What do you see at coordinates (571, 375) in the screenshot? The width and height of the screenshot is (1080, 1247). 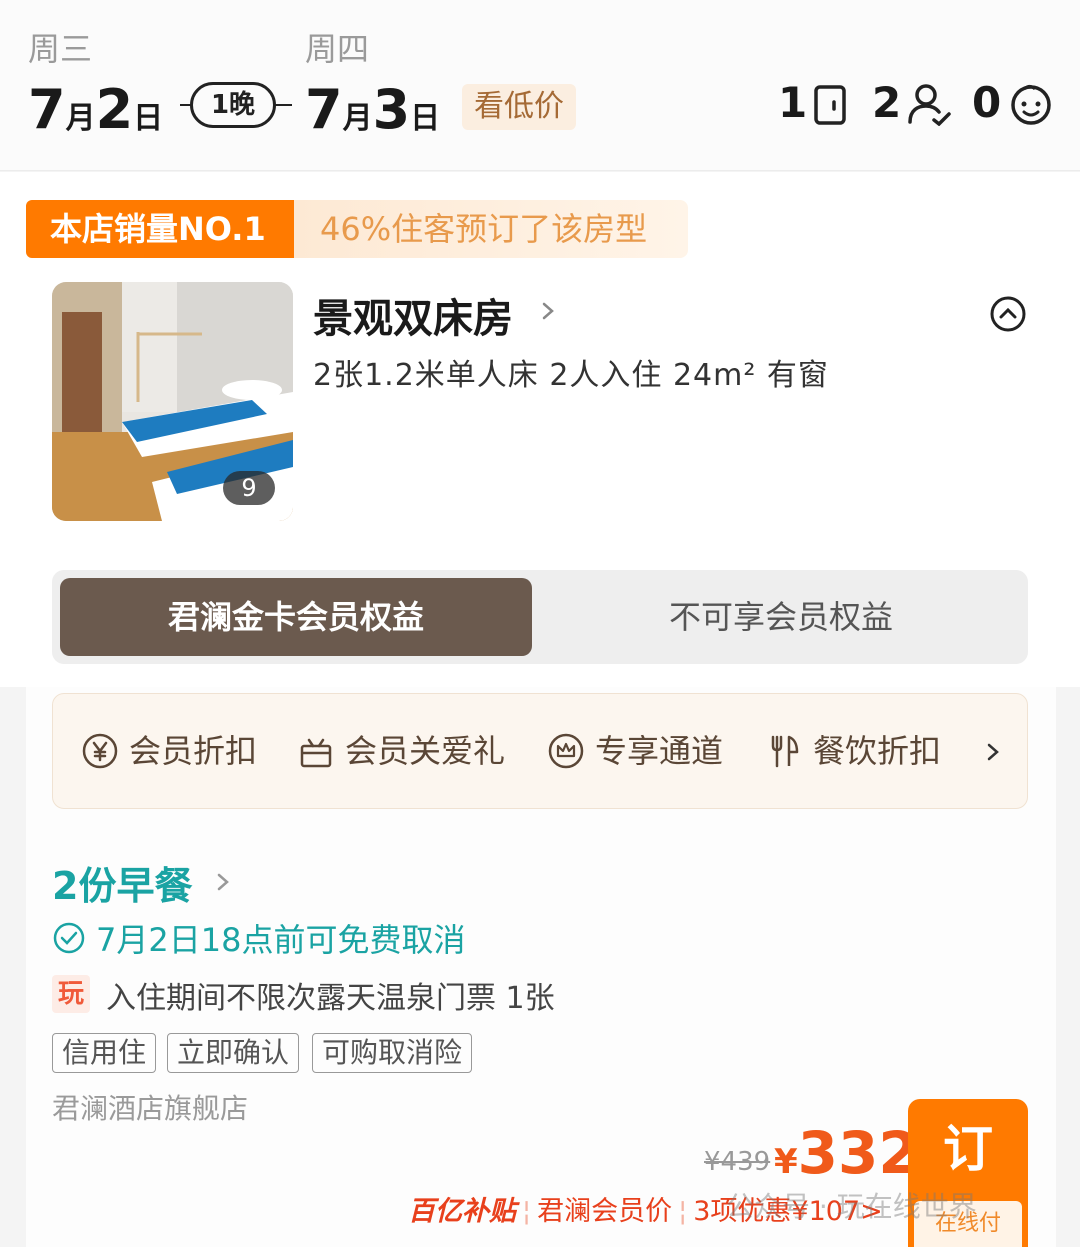 I see `room-specs: 2张1.2米单人床 2人入住 24m² 有窗` at bounding box center [571, 375].